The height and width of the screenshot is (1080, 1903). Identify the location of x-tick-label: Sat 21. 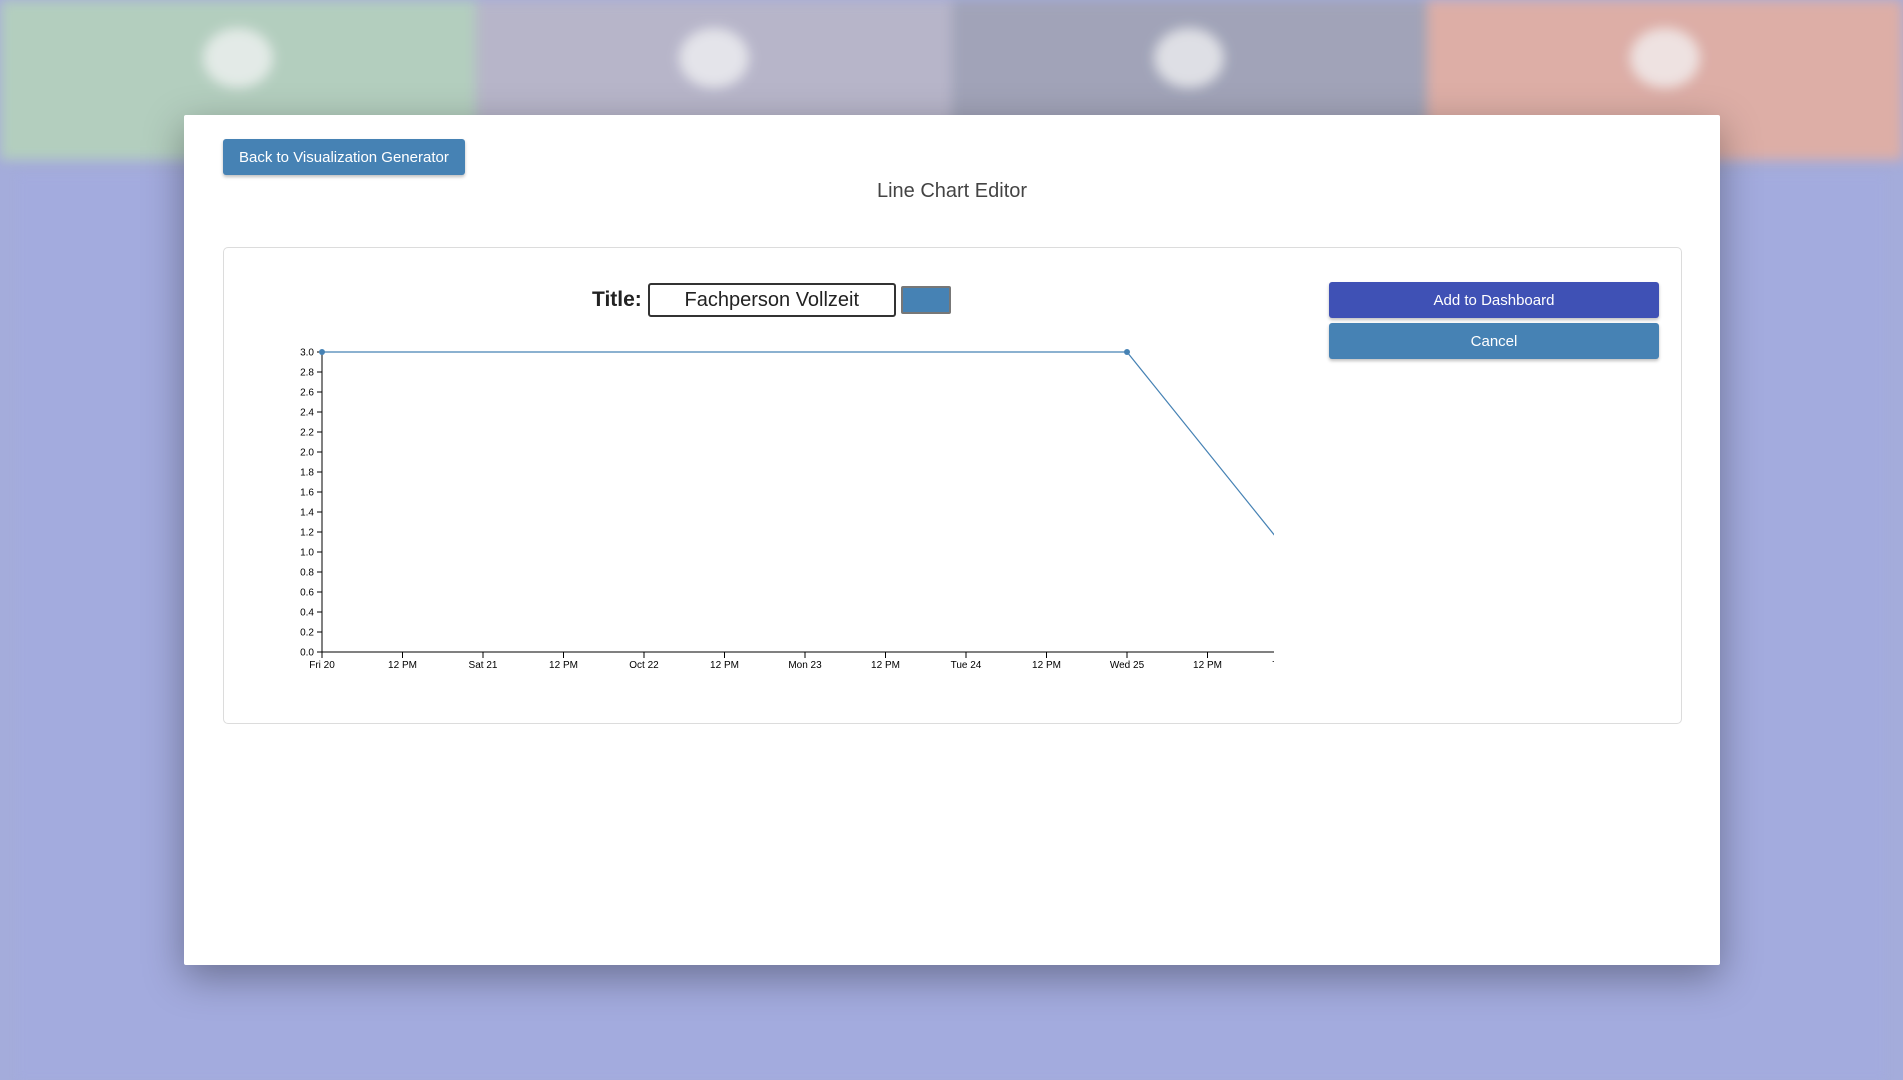
(483, 665).